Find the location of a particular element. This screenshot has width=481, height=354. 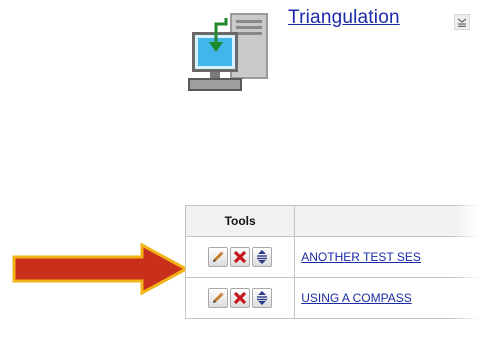

menu-lines-icon is located at coordinates (462, 22).